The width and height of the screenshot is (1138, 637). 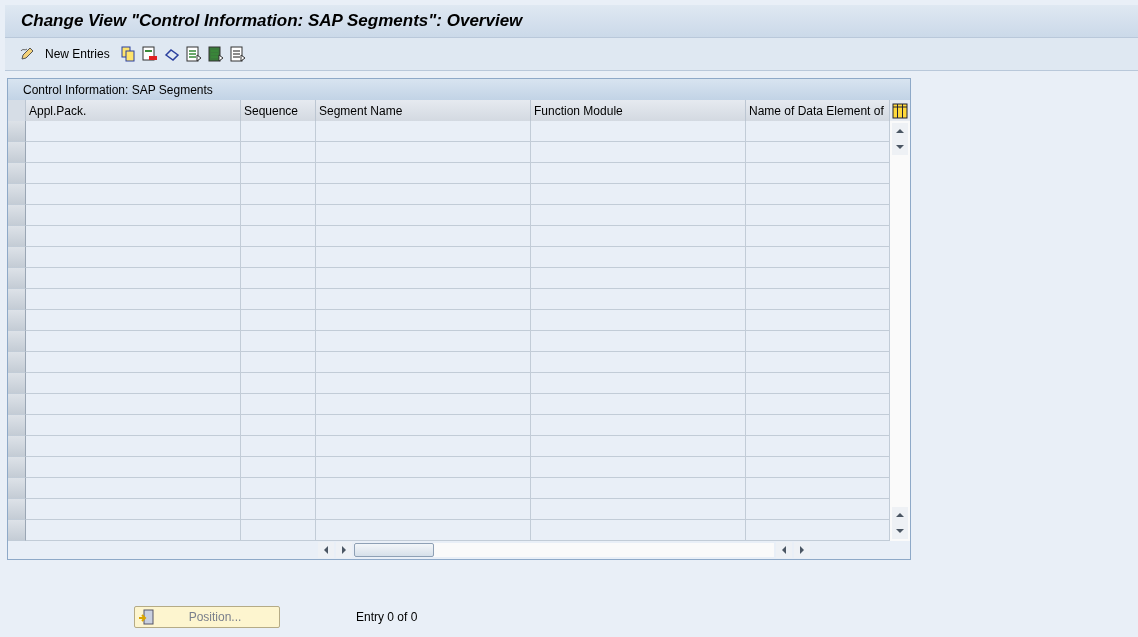 What do you see at coordinates (133, 110) in the screenshot?
I see `column-header: Appl.Pack.` at bounding box center [133, 110].